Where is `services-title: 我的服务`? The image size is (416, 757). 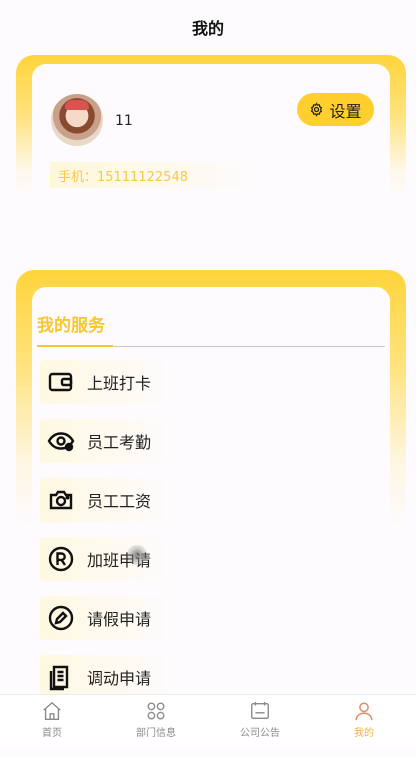
services-title: 我的服务 is located at coordinates (71, 326).